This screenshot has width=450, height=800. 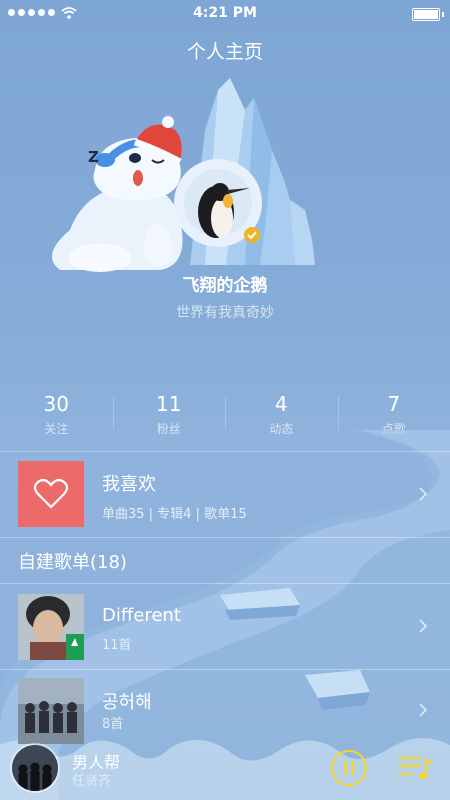 What do you see at coordinates (225, 286) in the screenshot?
I see `profile-nickname: 飞翔的企鹅` at bounding box center [225, 286].